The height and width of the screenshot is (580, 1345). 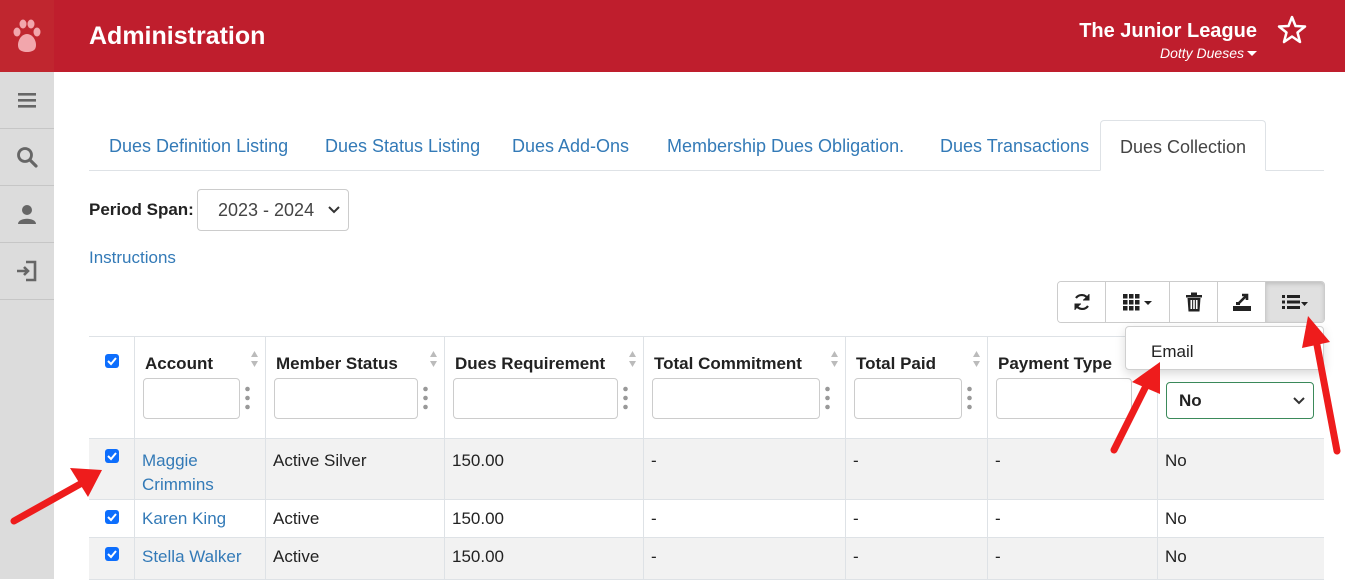 I want to click on period-span-value: 2023 - 2024, so click(x=266, y=210).